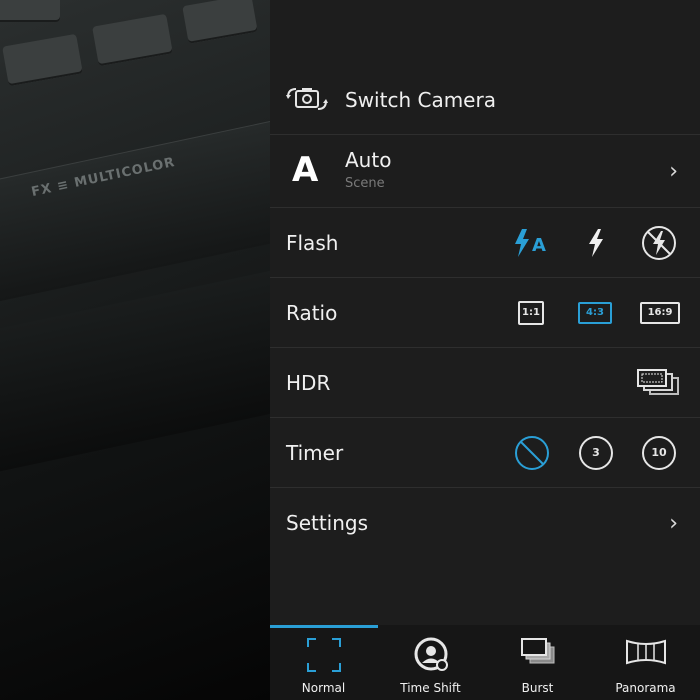  Describe the element at coordinates (531, 312) in the screenshot. I see `ratio-1-1-button: 1:1` at that location.